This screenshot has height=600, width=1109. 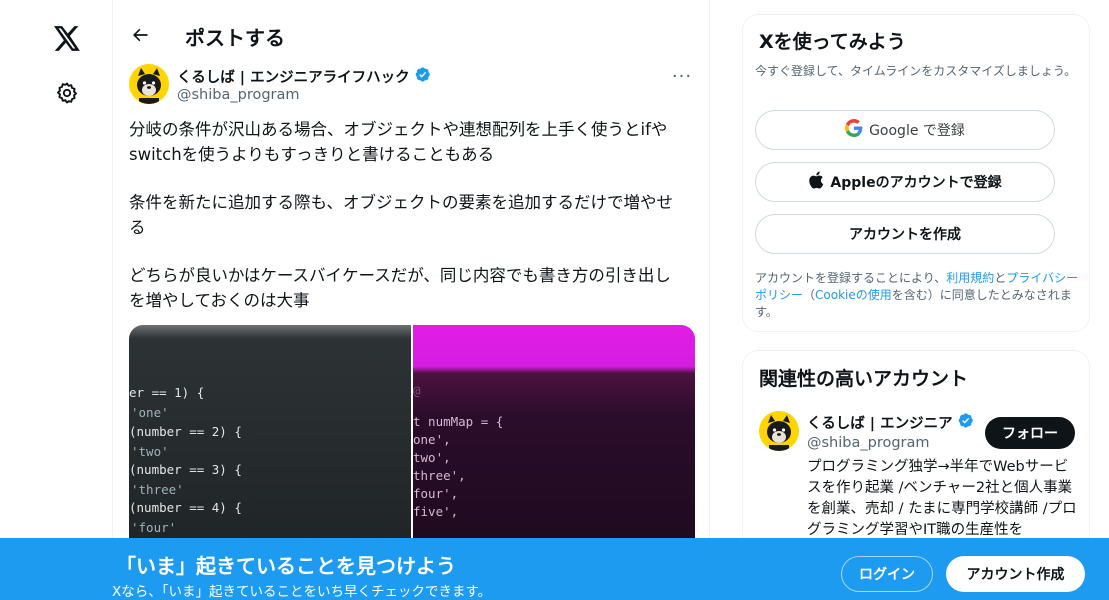 What do you see at coordinates (401, 215) in the screenshot?
I see `post-paragraph-2: 条件を新たに追加する際も、オブジェクトの要素を追加するだけで増やせ る` at bounding box center [401, 215].